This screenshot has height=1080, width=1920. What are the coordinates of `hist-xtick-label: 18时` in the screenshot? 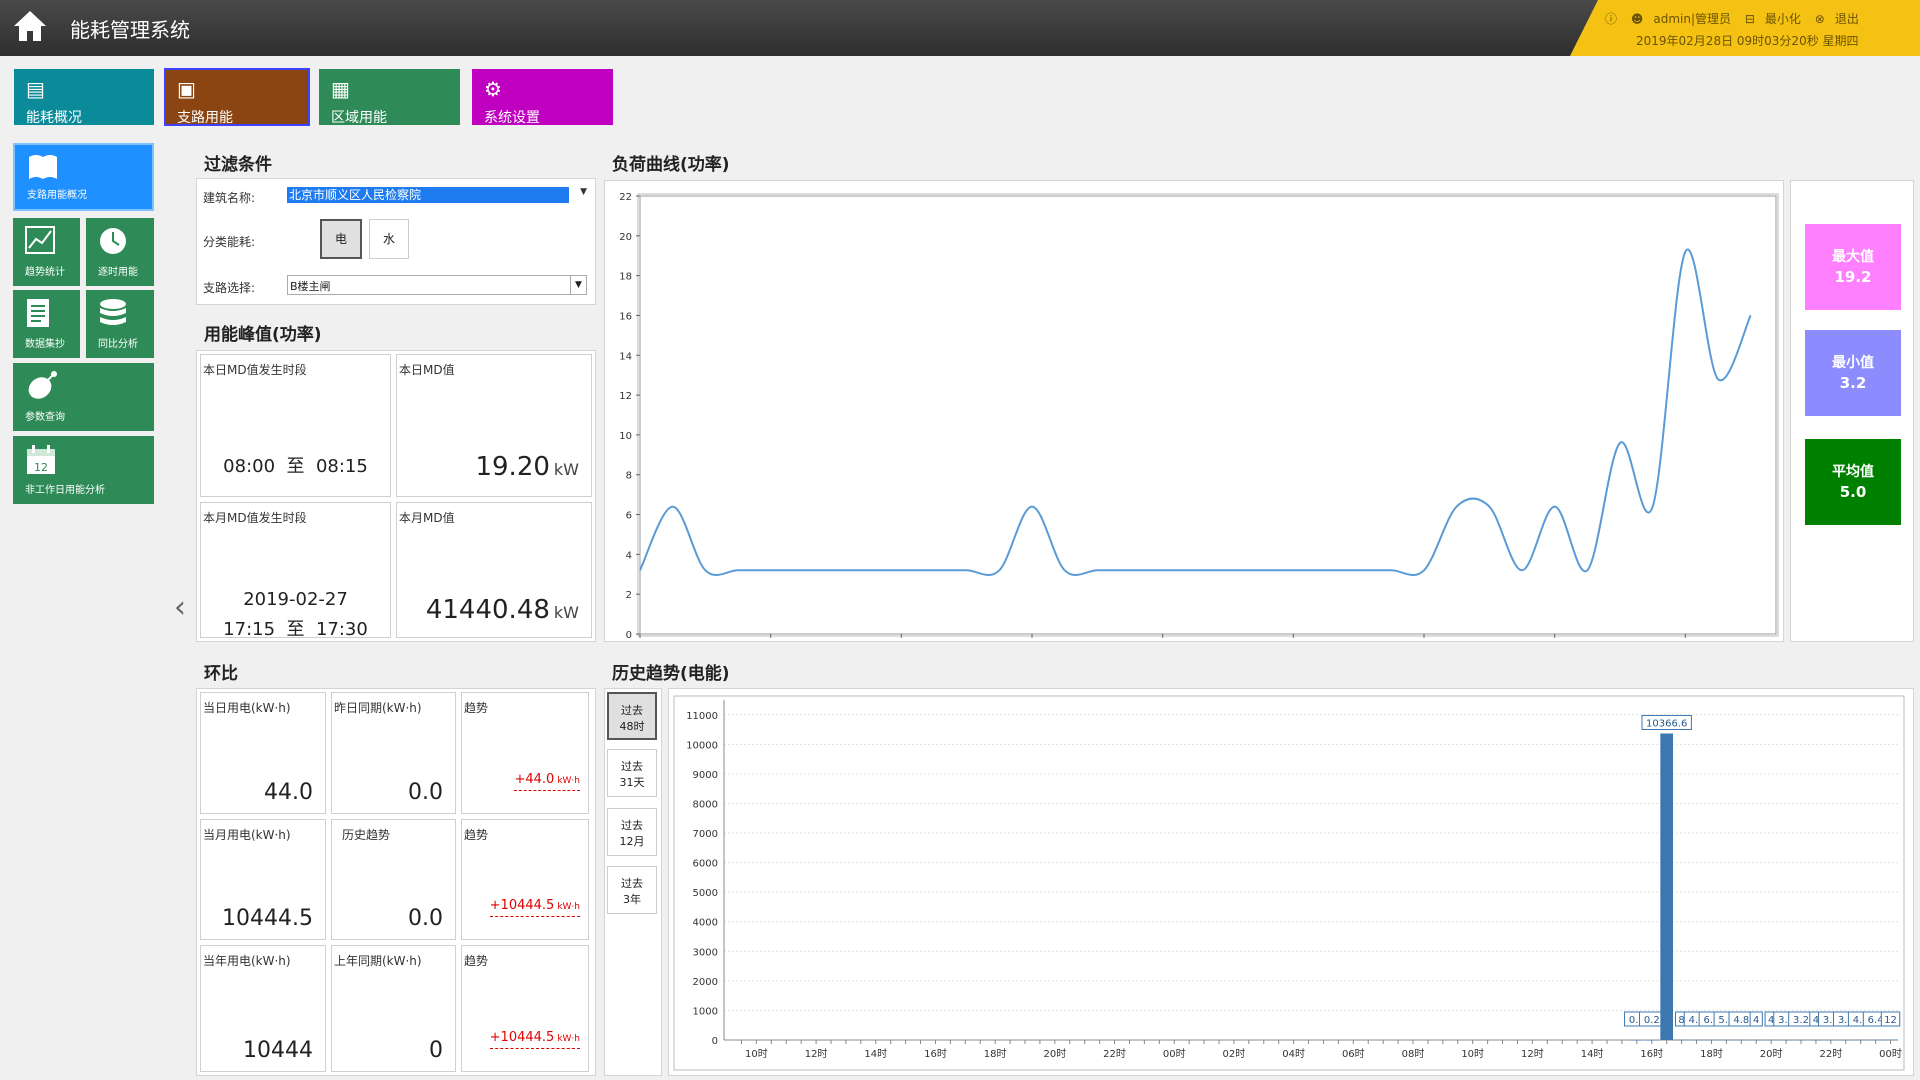 It's located at (1711, 1054).